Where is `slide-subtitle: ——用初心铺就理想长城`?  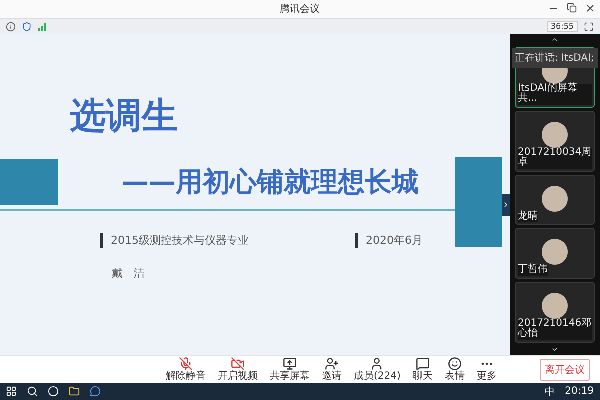 slide-subtitle: ——用初心铺就理想长城 is located at coordinates (271, 183).